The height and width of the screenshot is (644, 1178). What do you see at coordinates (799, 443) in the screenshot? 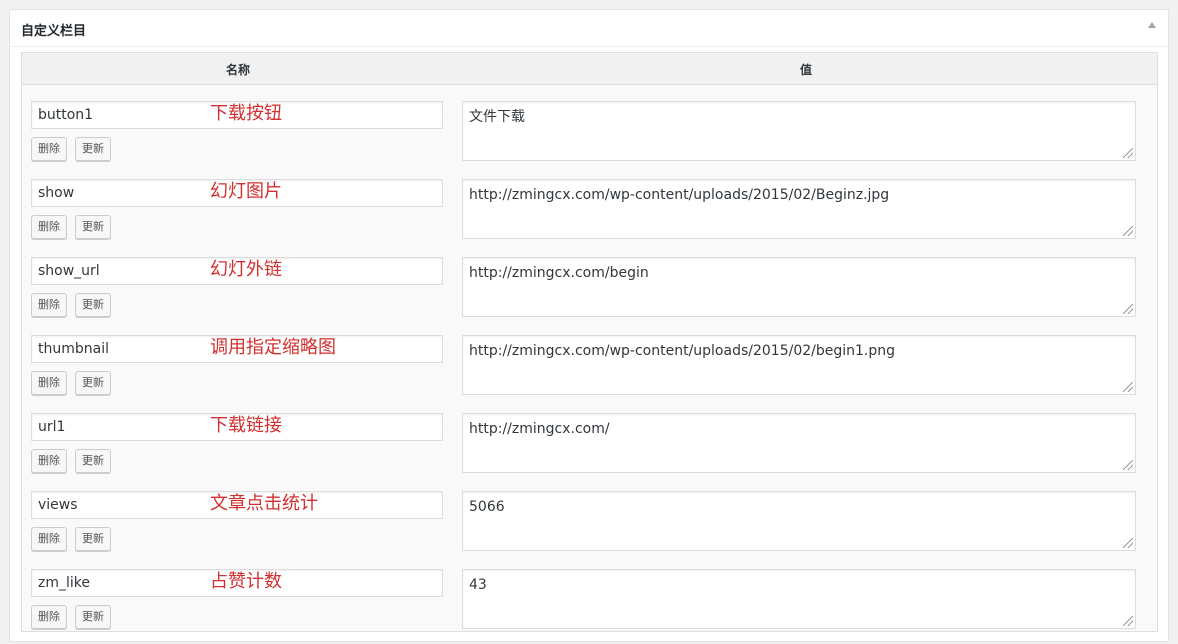
I see `field-value-textarea: http://zmingcx.com/` at bounding box center [799, 443].